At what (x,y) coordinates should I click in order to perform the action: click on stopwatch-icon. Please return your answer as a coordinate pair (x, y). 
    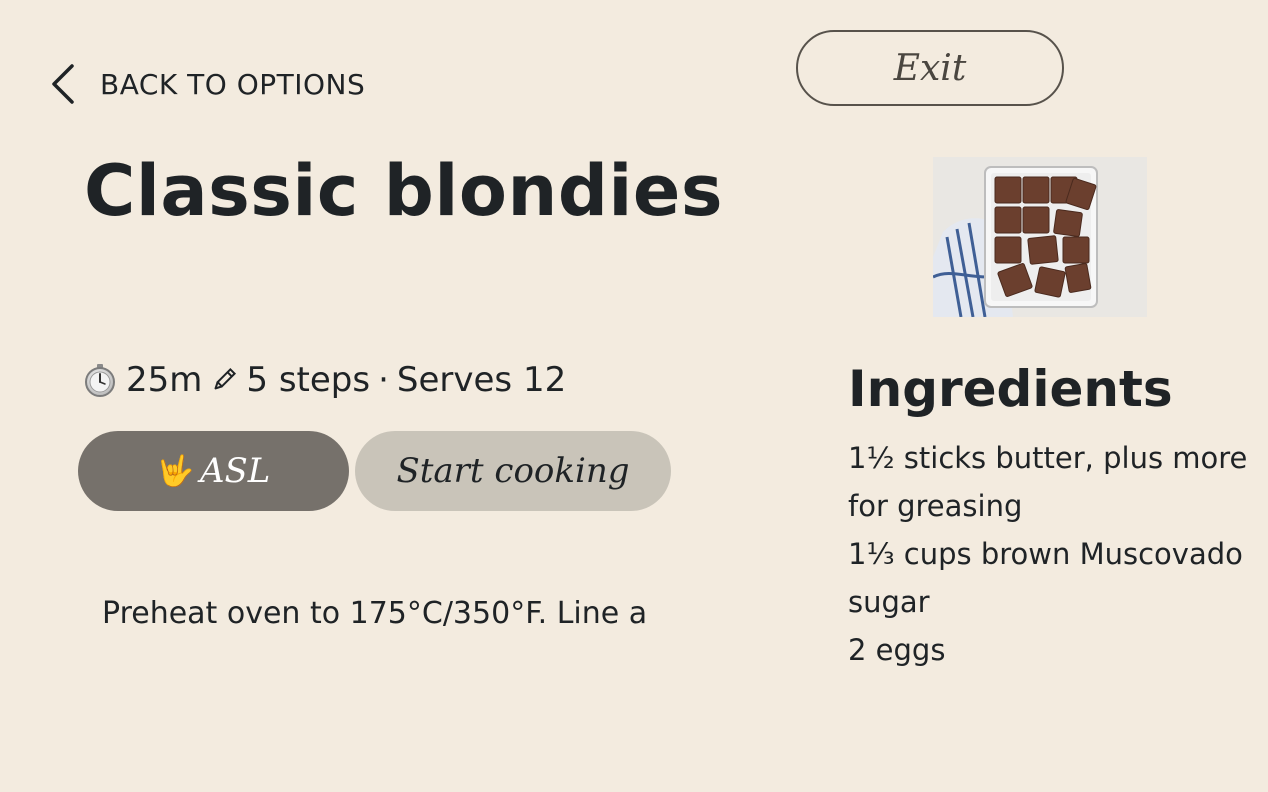
    Looking at the image, I should click on (100, 380).